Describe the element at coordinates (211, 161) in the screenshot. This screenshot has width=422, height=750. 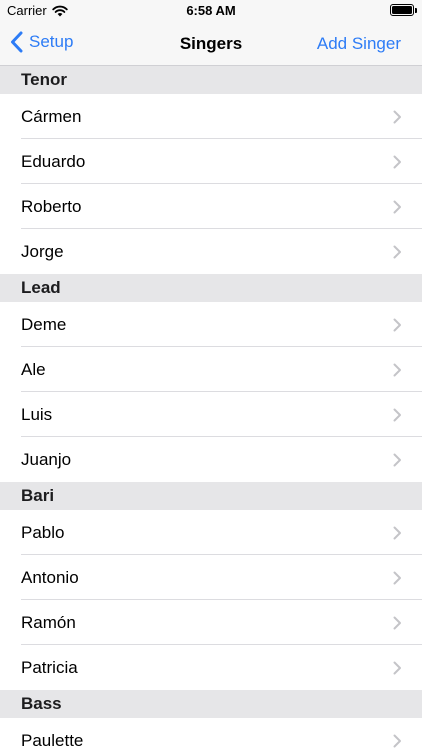
I see `singer-row: Eduardo` at that location.